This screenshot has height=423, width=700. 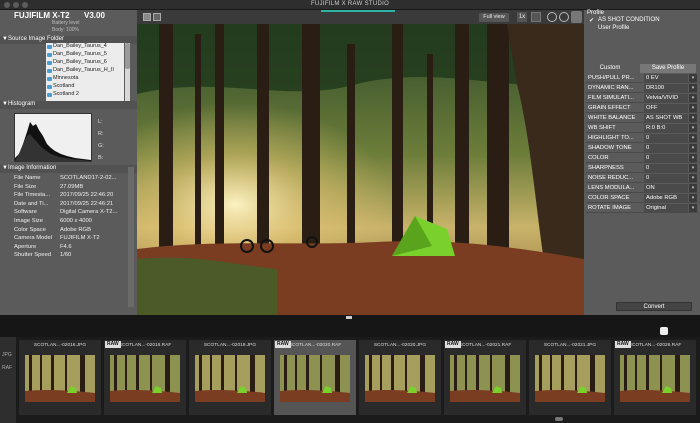 I want to click on thumbnail: RAW SCOTLAN...-02020.RAF, so click(x=315, y=377).